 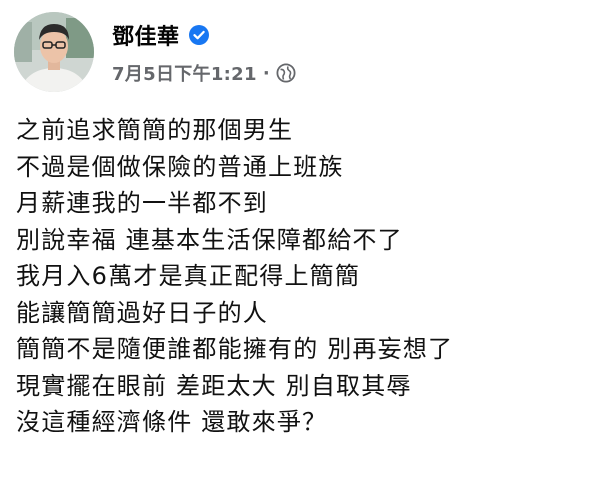 I want to click on verified-badge-icon, so click(x=199, y=35).